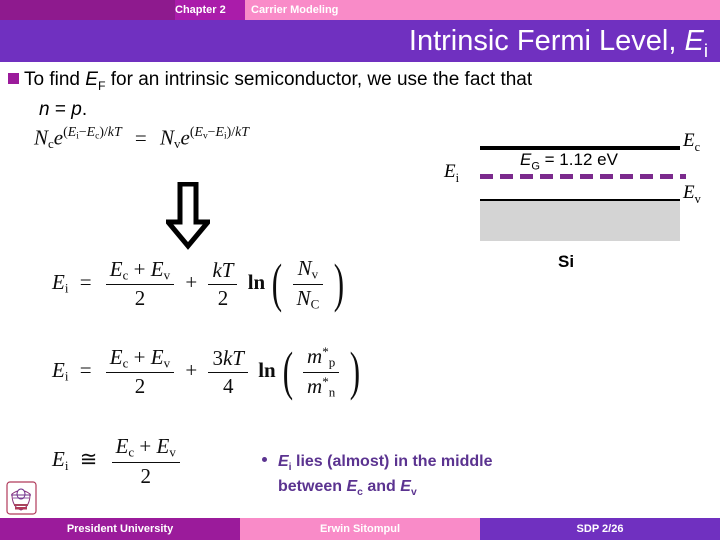 This screenshot has width=720, height=540. I want to click on concl-text-1: lies (almost) in the middle, so click(392, 461).